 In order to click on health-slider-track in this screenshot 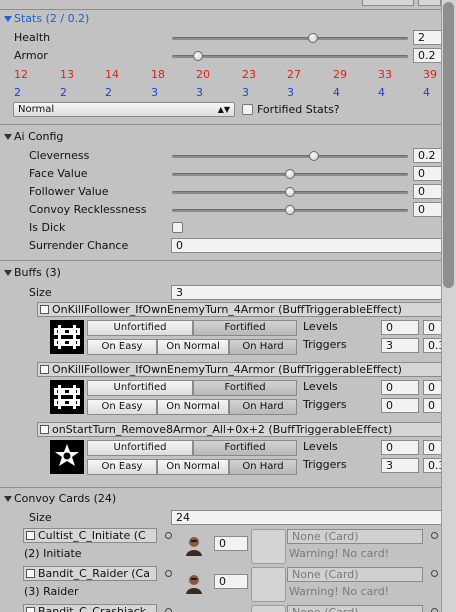, I will do `click(290, 38)`.